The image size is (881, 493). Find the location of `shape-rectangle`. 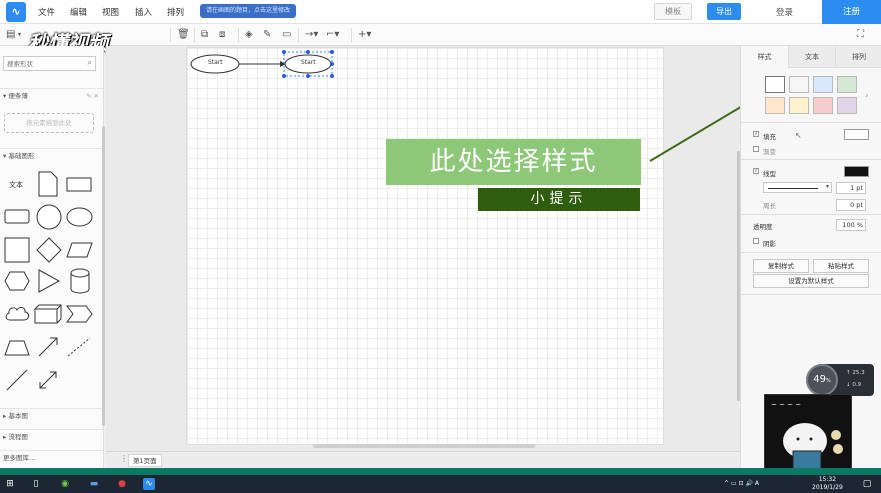

shape-rectangle is located at coordinates (79, 185).